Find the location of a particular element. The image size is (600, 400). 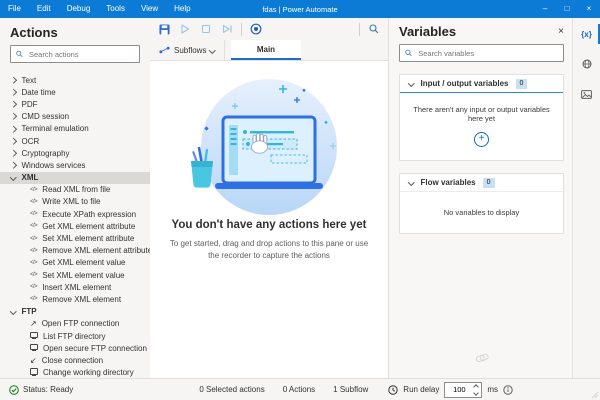

rail-ui-elements-button is located at coordinates (586, 64).